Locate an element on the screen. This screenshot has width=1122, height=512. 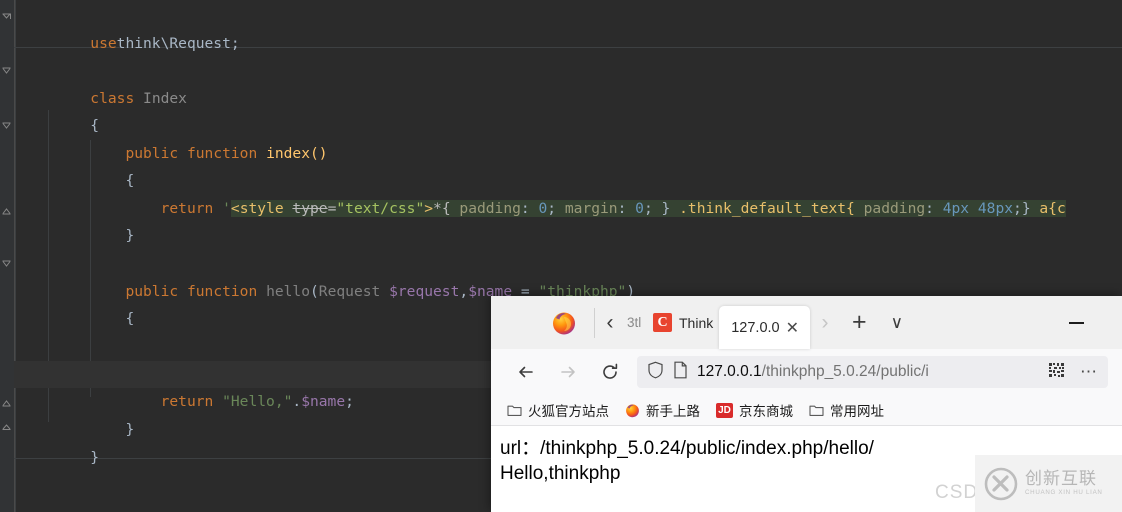
bookmark-item-0: 火狐官方站点 is located at coordinates (558, 410).